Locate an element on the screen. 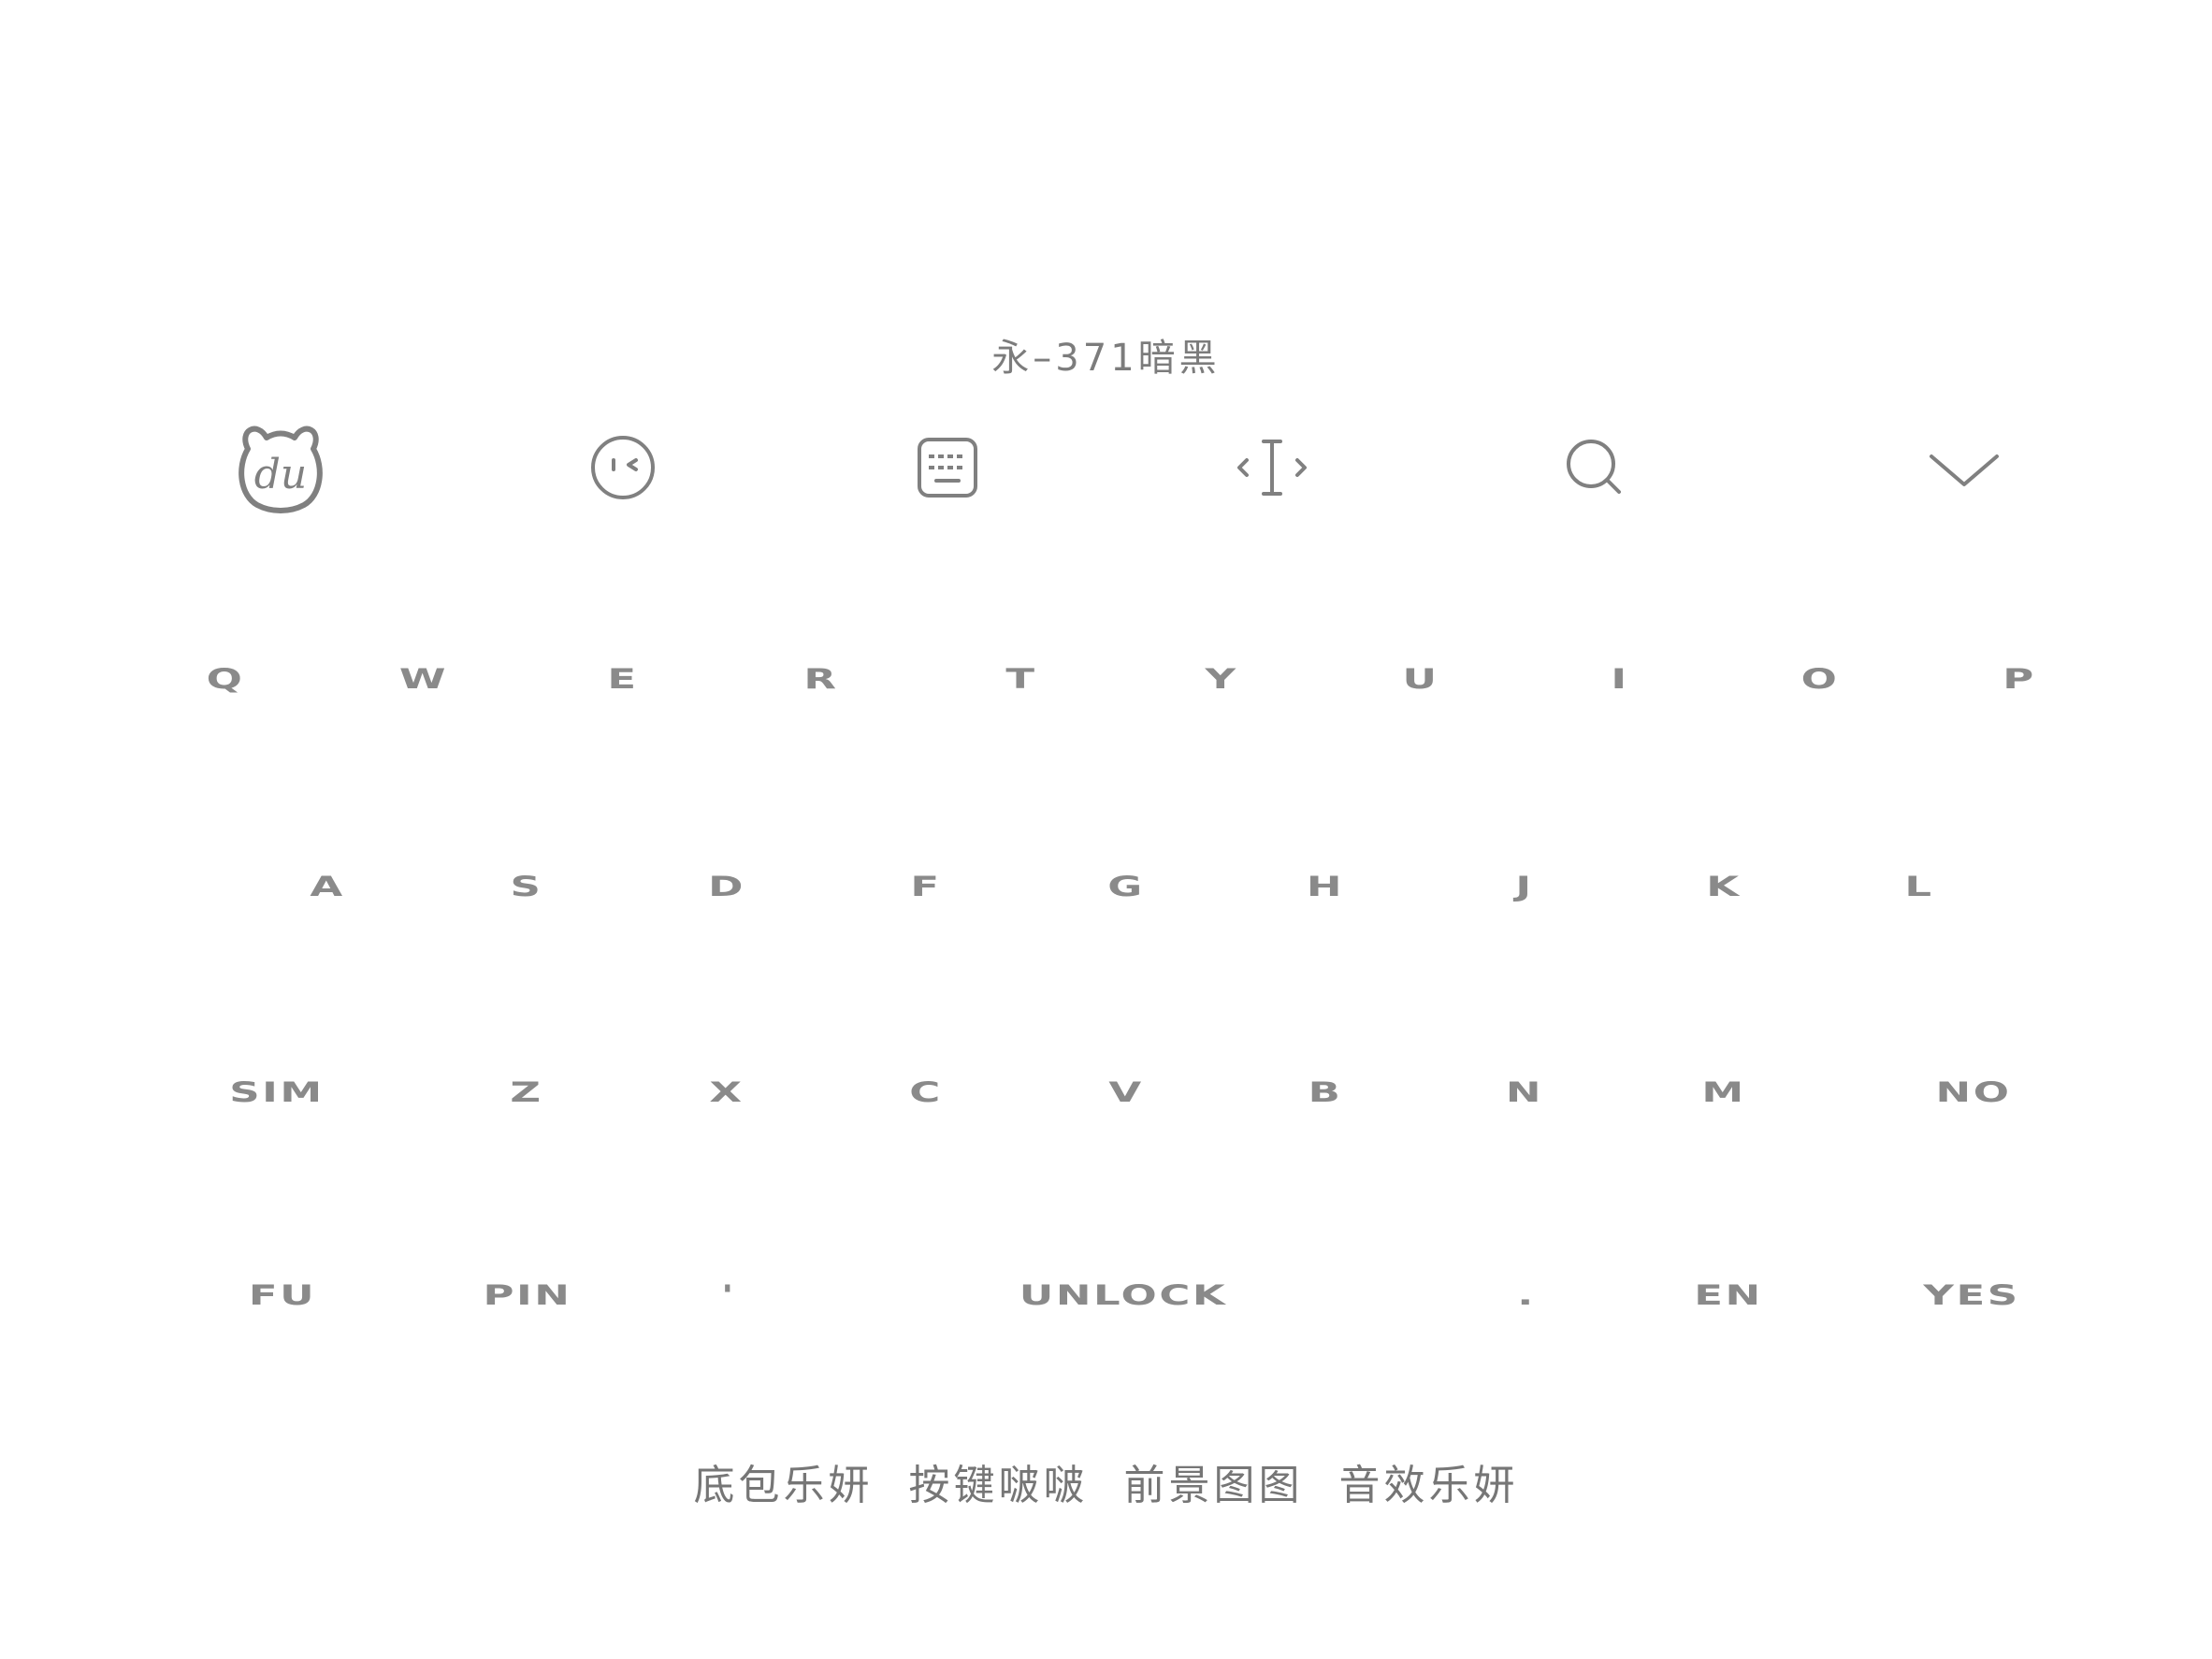  key-g: G is located at coordinates (1125, 886).